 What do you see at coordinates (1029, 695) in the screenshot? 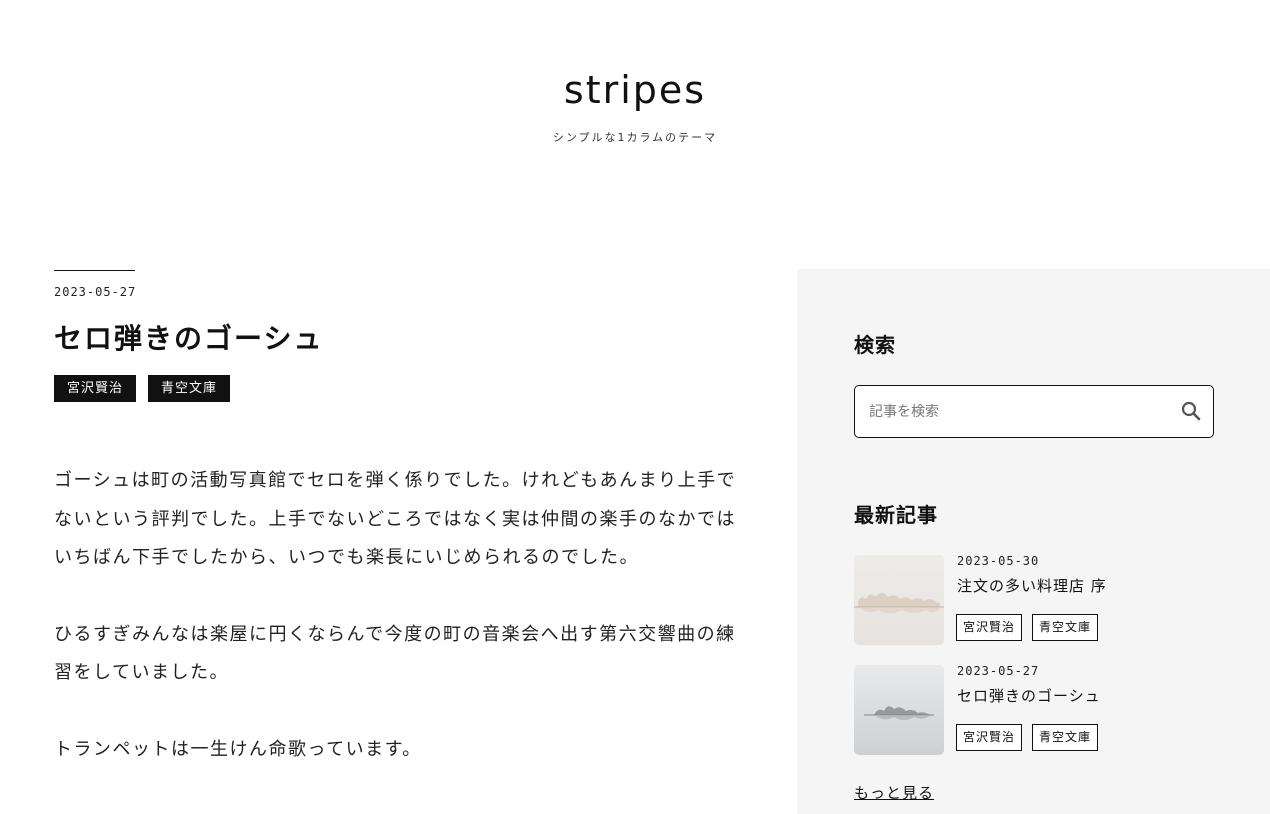
I see `post-title-link: セロ弾きのゴーシュ` at bounding box center [1029, 695].